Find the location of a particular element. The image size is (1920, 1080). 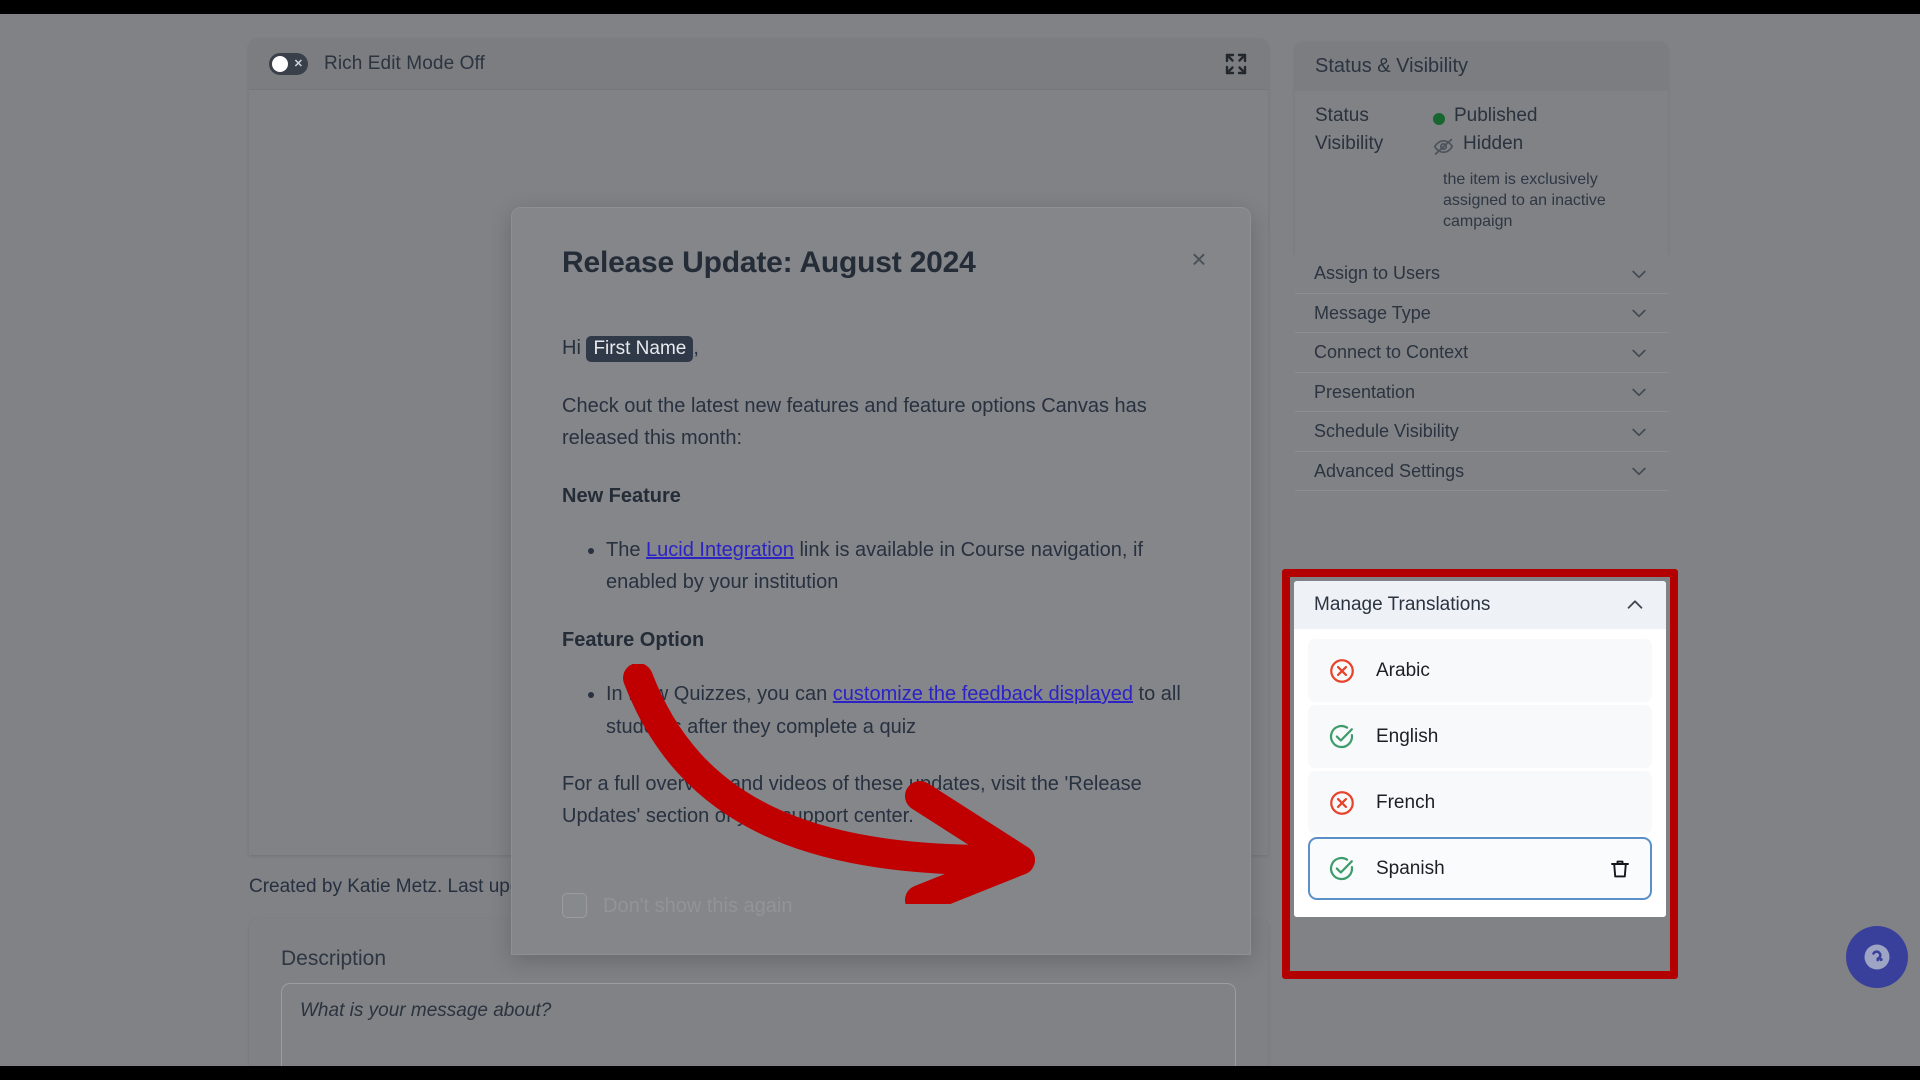

accordion-label: Message Type is located at coordinates (1372, 312).